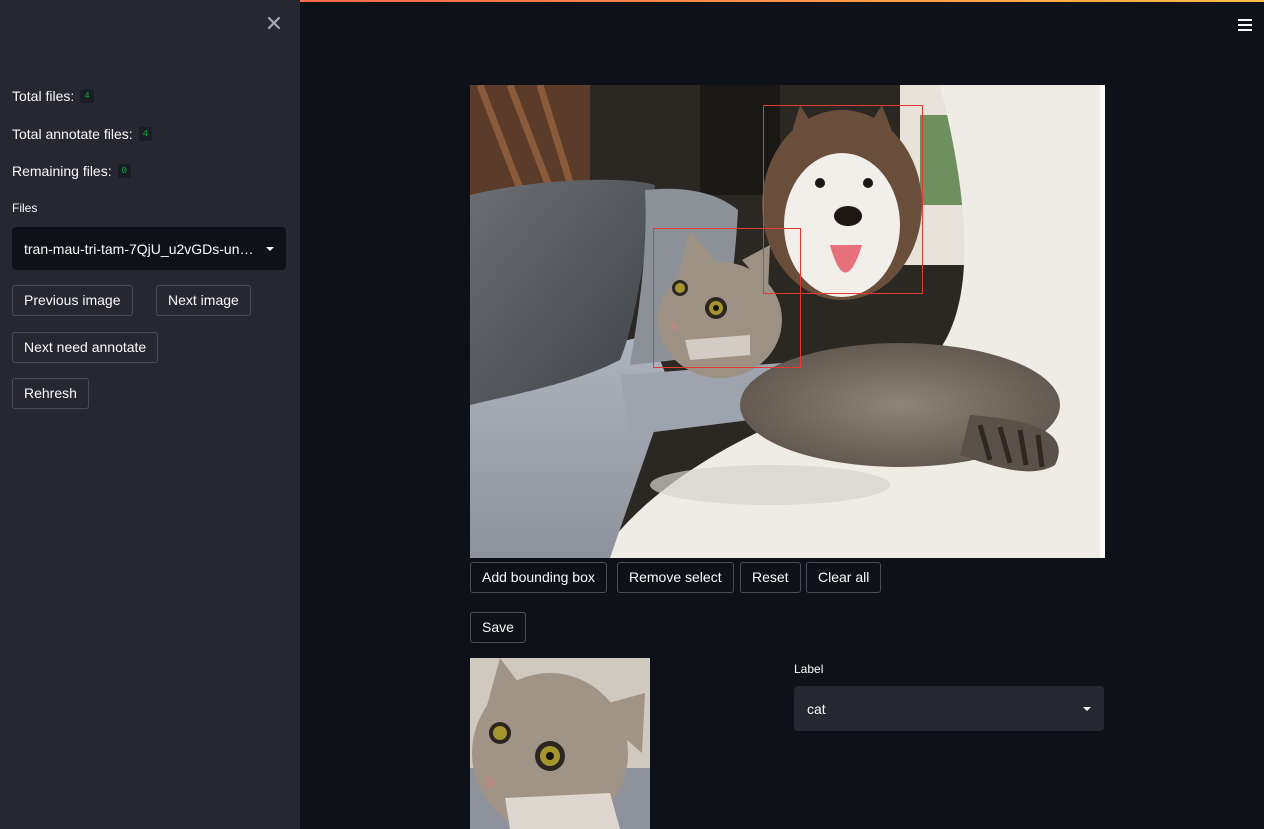  I want to click on label-select-value: cat, so click(816, 708).